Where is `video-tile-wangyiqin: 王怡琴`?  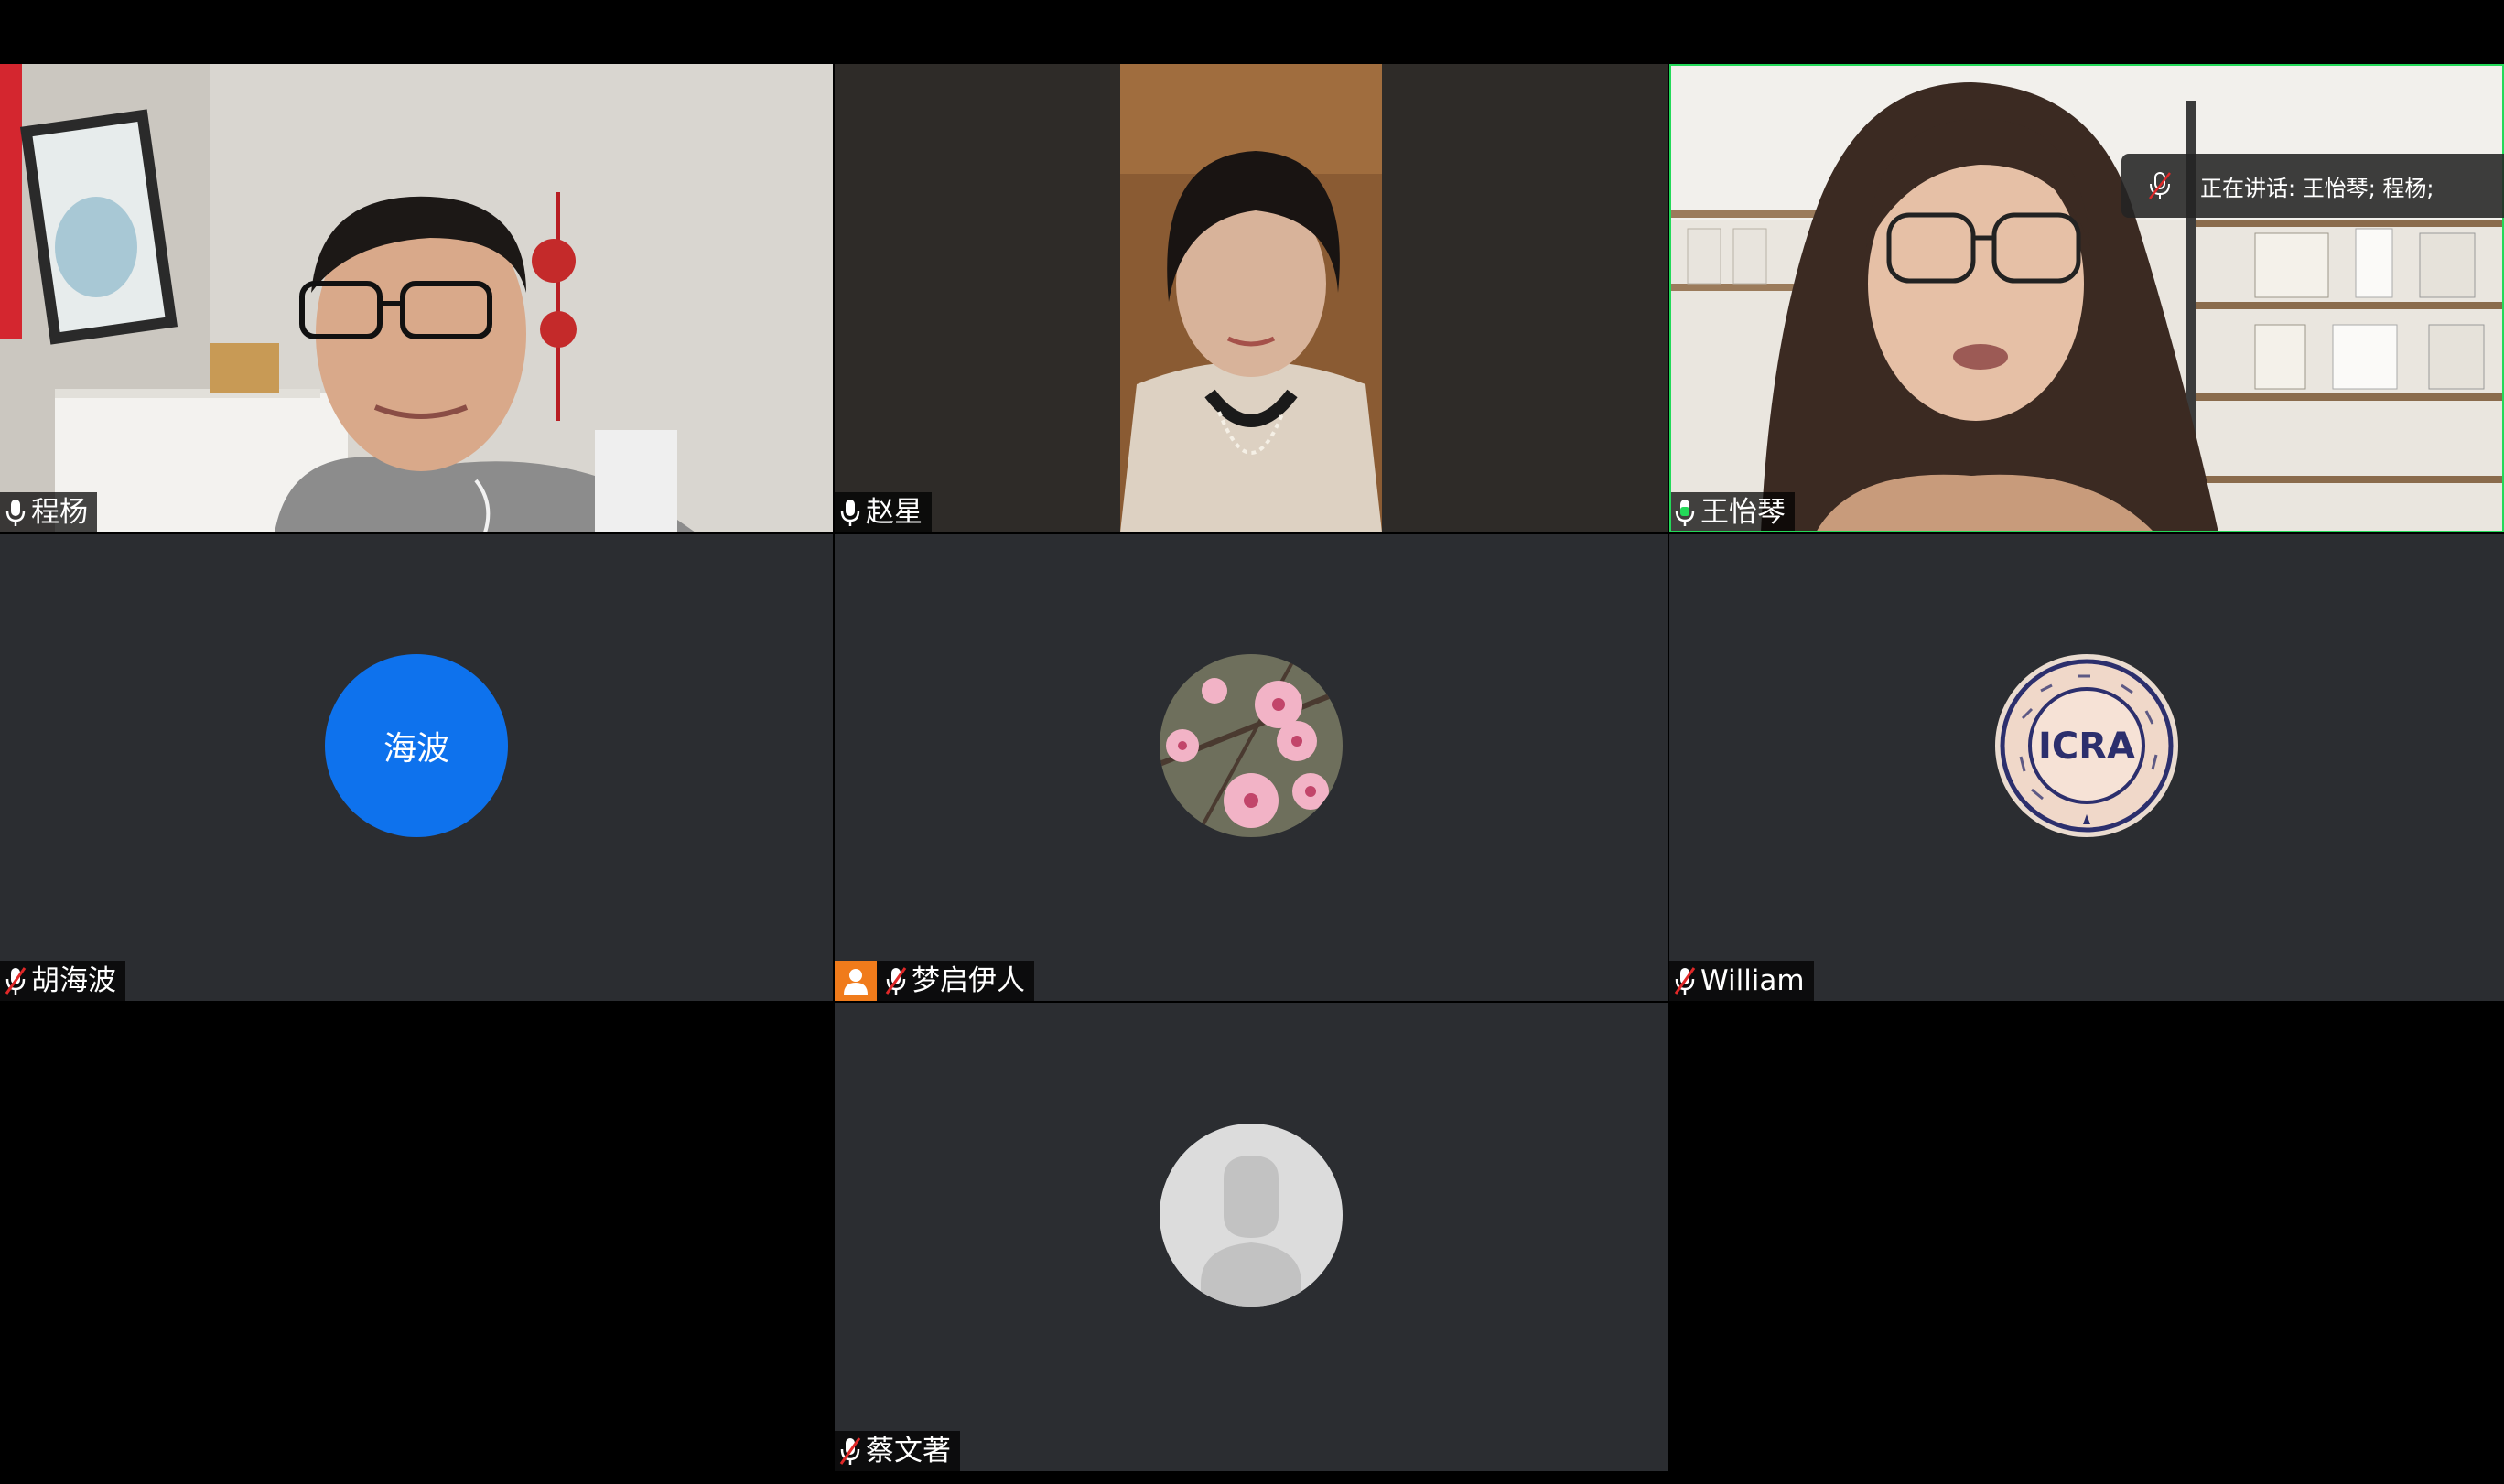 video-tile-wangyiqin: 王怡琴 is located at coordinates (2086, 298).